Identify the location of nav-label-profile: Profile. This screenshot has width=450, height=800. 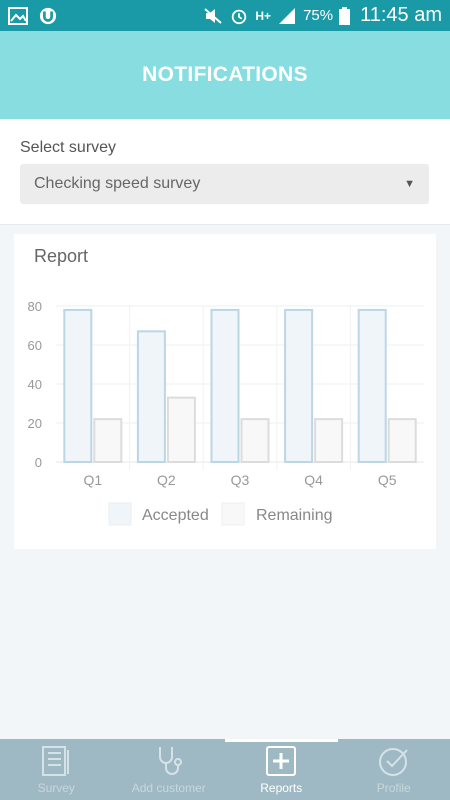
(393, 788).